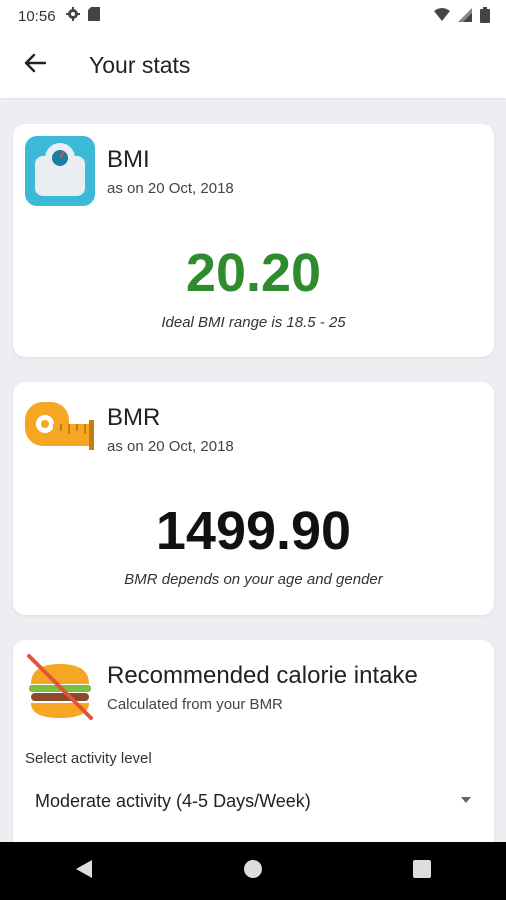 This screenshot has height=900, width=506. Describe the element at coordinates (253, 16) in the screenshot. I see `status-bar: 10:56` at that location.